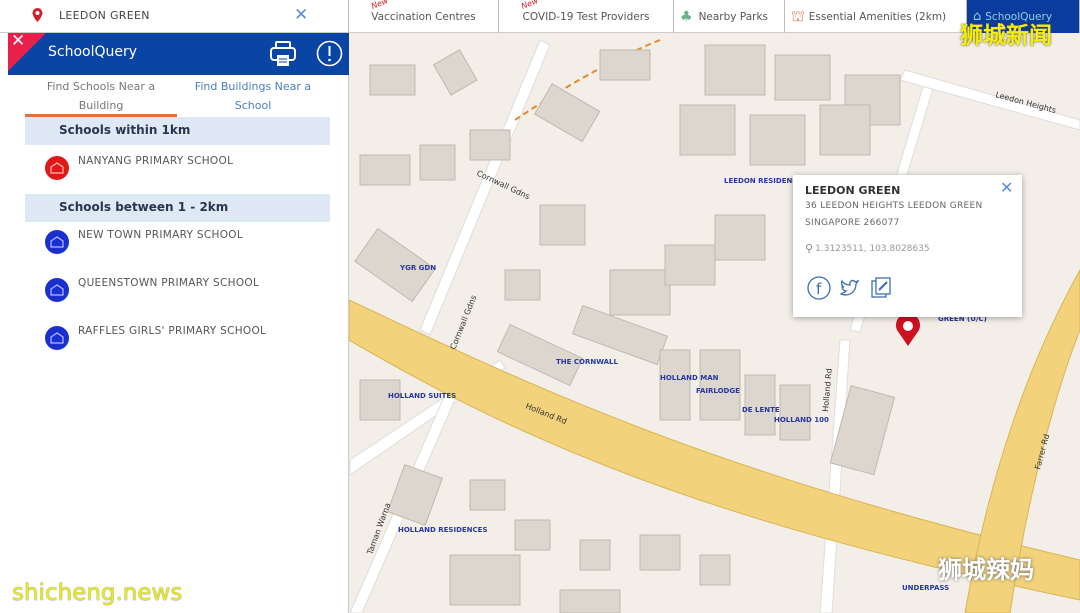 Image resolution: width=1080 pixels, height=613 pixels. Describe the element at coordinates (422, 396) in the screenshot. I see `map-label: HOLLAND SUITES` at that location.